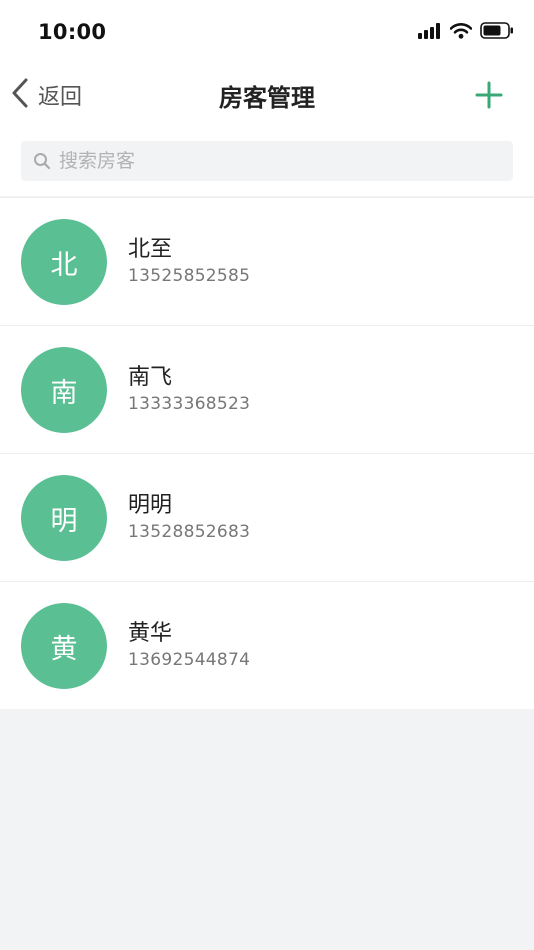  I want to click on add-tenant-button, so click(489, 95).